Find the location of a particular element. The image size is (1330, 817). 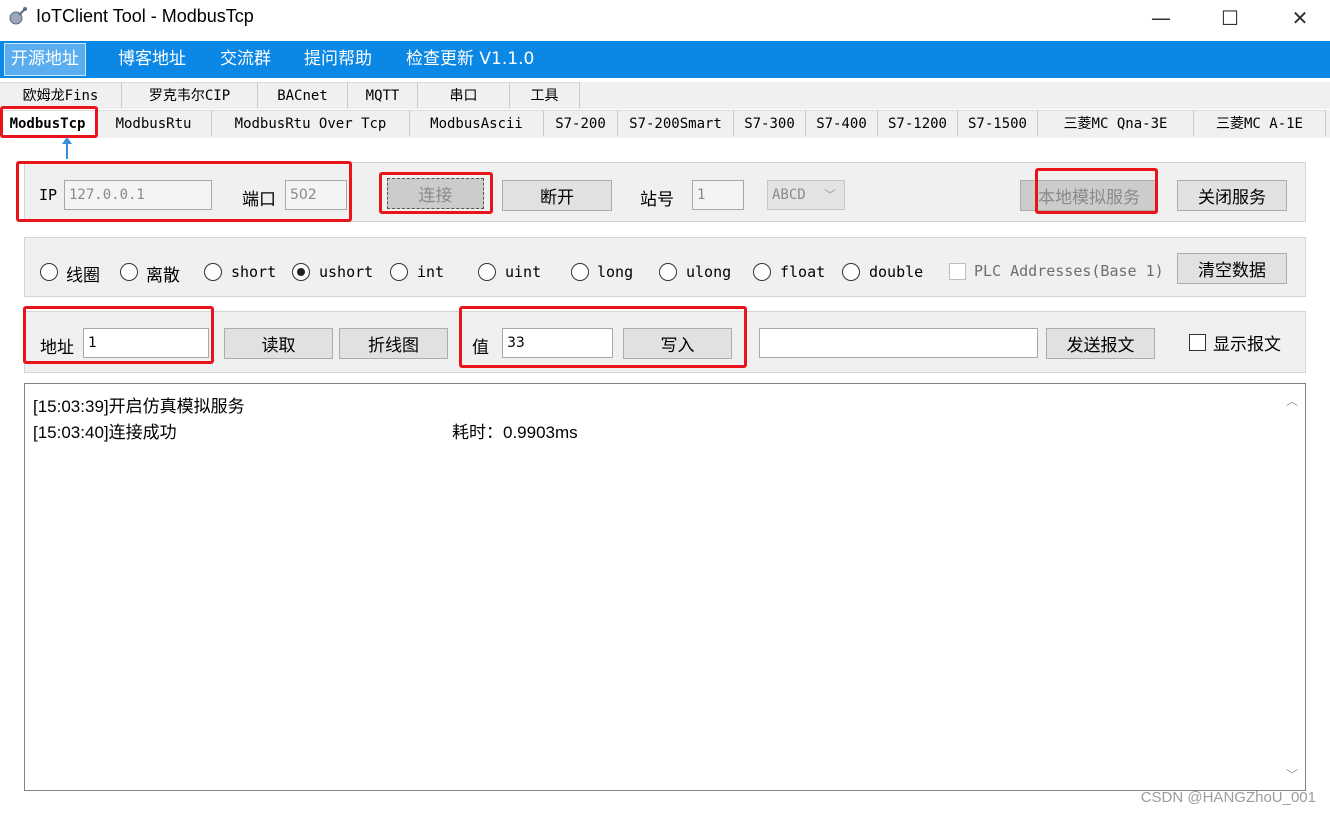

byte-order-value: ABCD is located at coordinates (789, 195).